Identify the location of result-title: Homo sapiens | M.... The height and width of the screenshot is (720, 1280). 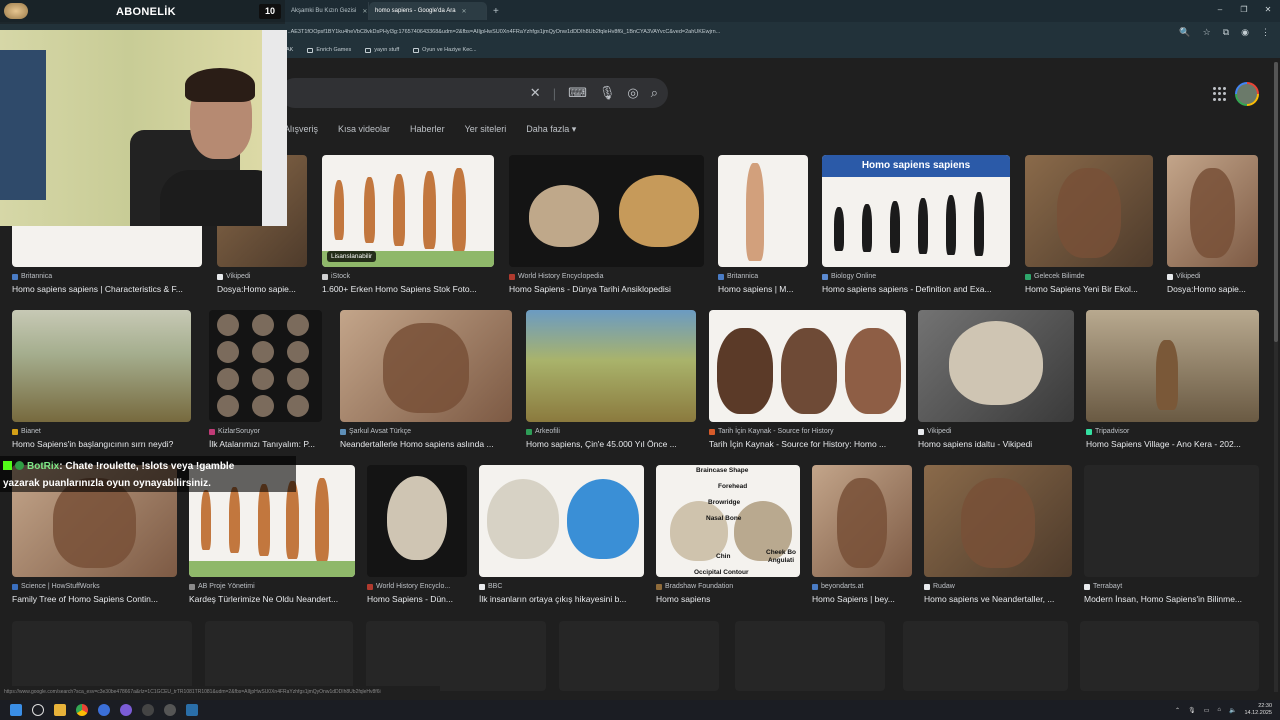
(770, 289).